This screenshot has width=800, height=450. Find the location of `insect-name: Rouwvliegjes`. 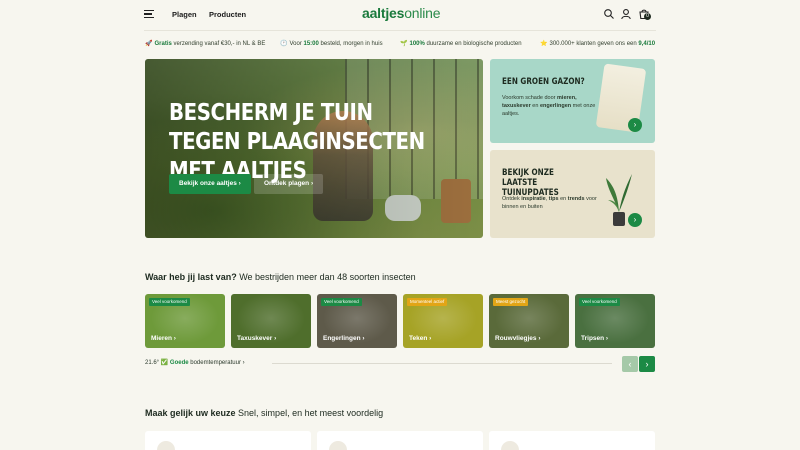

insect-name: Rouwvliegjes is located at coordinates (516, 338).